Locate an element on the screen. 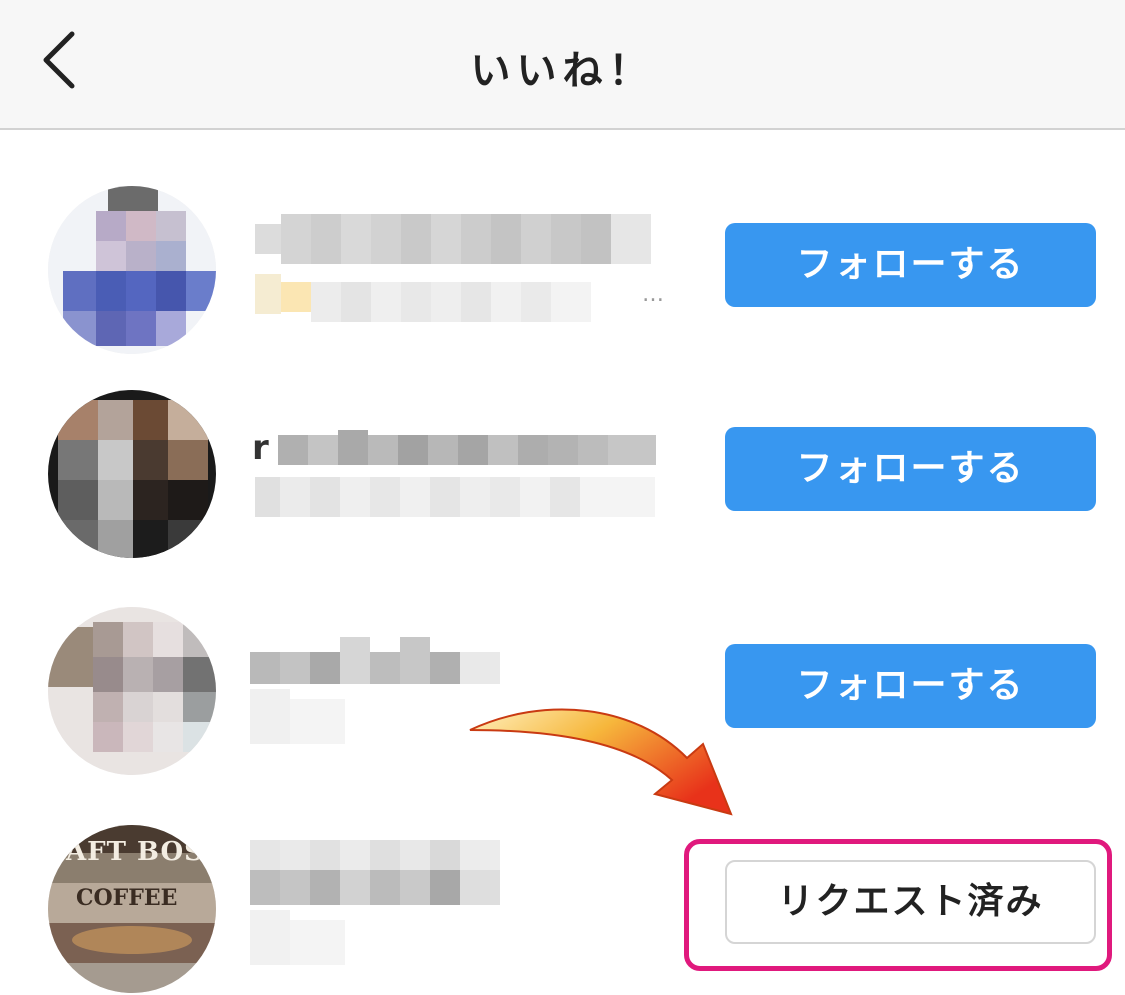 The height and width of the screenshot is (995, 1125). requested-button: リクエスト済み is located at coordinates (910, 902).